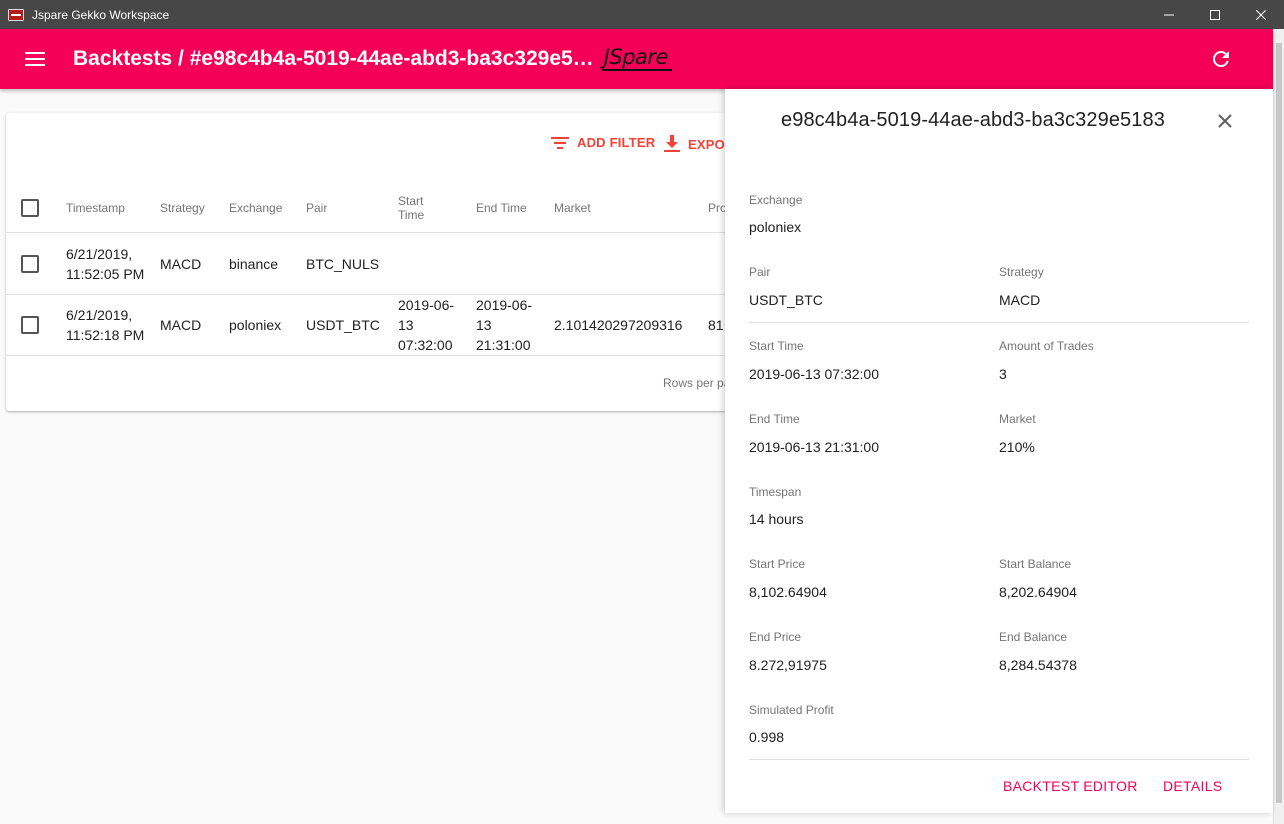 This screenshot has width=1284, height=824. Describe the element at coordinates (501, 208) in the screenshot. I see `header-end-time: End Time` at that location.